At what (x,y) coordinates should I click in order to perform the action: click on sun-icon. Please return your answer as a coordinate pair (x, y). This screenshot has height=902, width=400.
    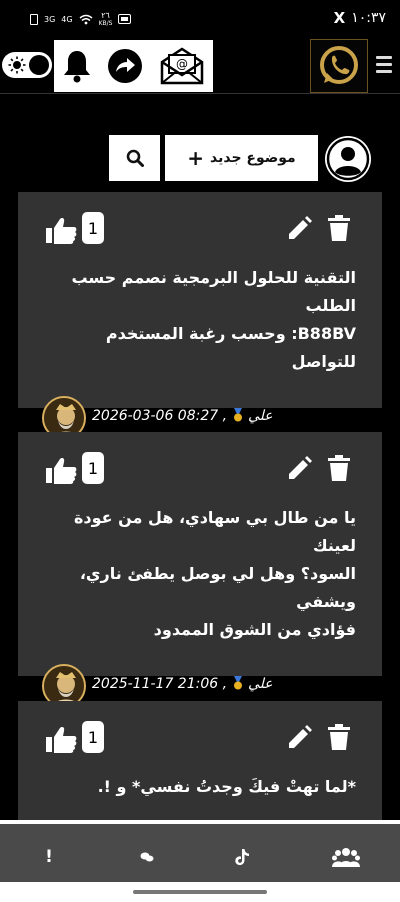
    Looking at the image, I should click on (17, 65).